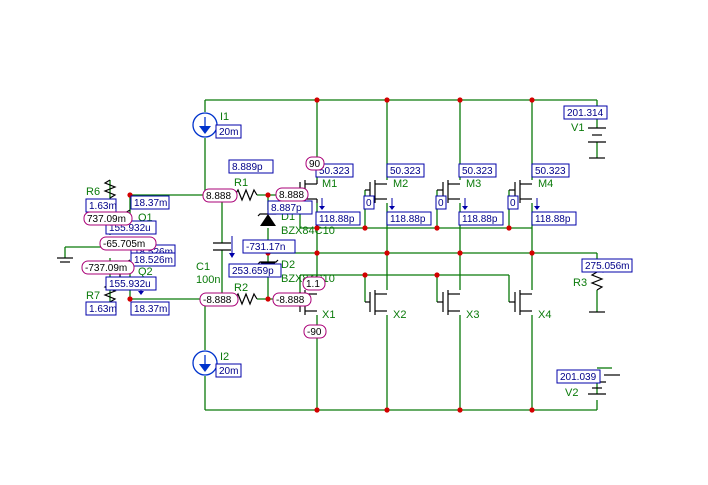 The image size is (708, 485). Describe the element at coordinates (544, 315) in the screenshot. I see `x4-label: X4` at that location.